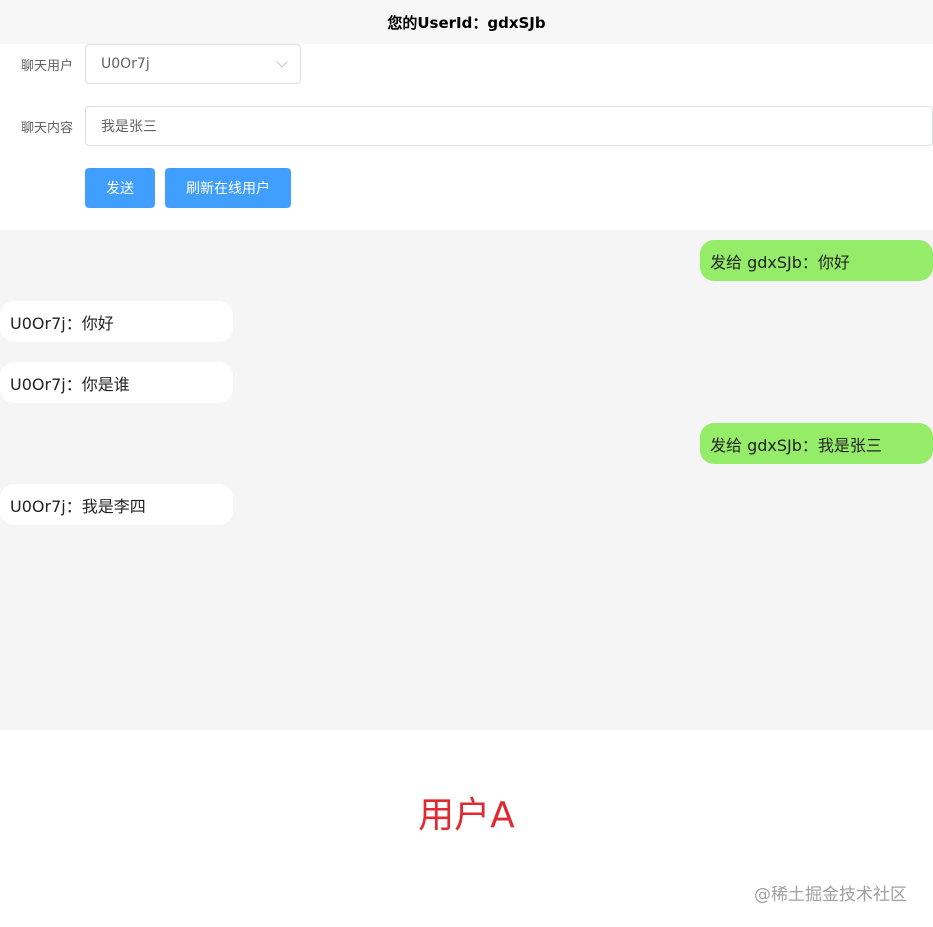 The width and height of the screenshot is (933, 927). Describe the element at coordinates (125, 64) in the screenshot. I see `chat-user-selected-value: U0Or7j` at that location.